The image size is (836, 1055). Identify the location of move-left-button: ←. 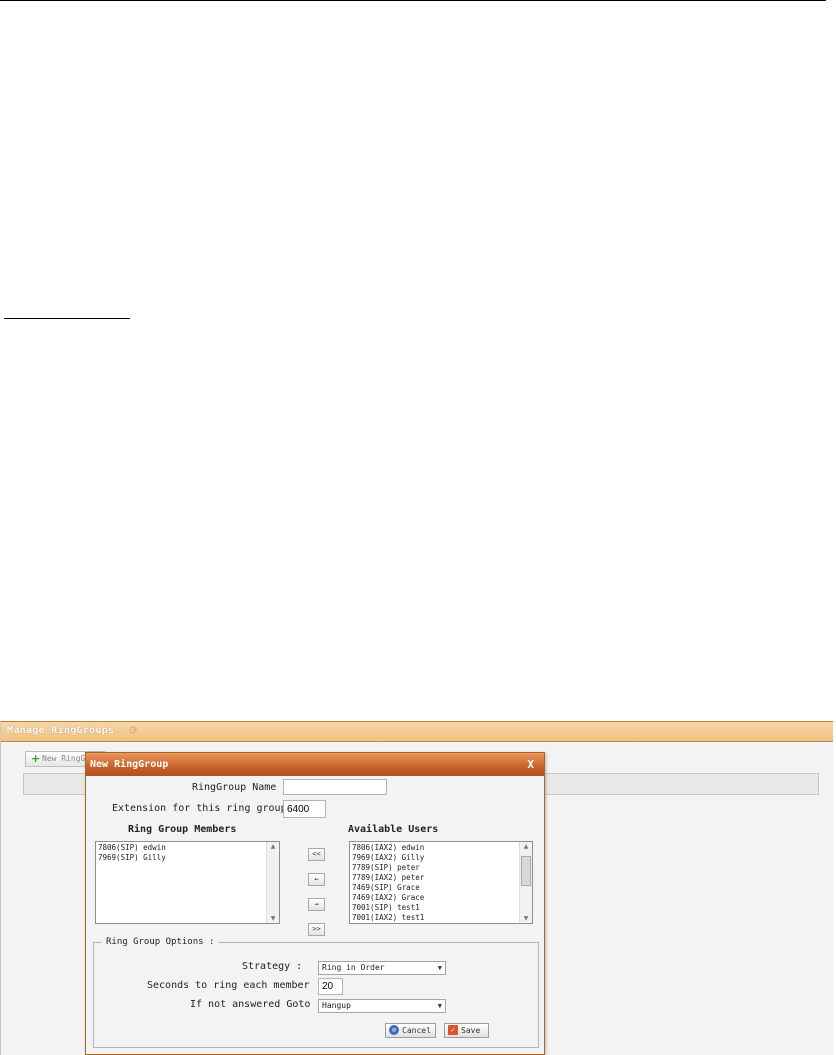
(316, 879).